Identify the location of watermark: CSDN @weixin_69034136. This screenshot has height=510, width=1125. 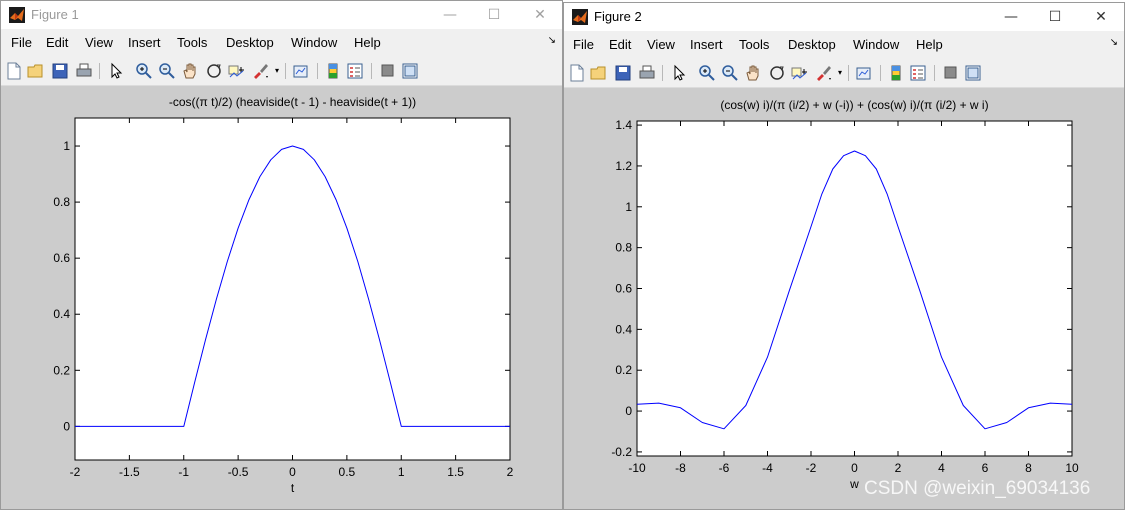
(977, 488).